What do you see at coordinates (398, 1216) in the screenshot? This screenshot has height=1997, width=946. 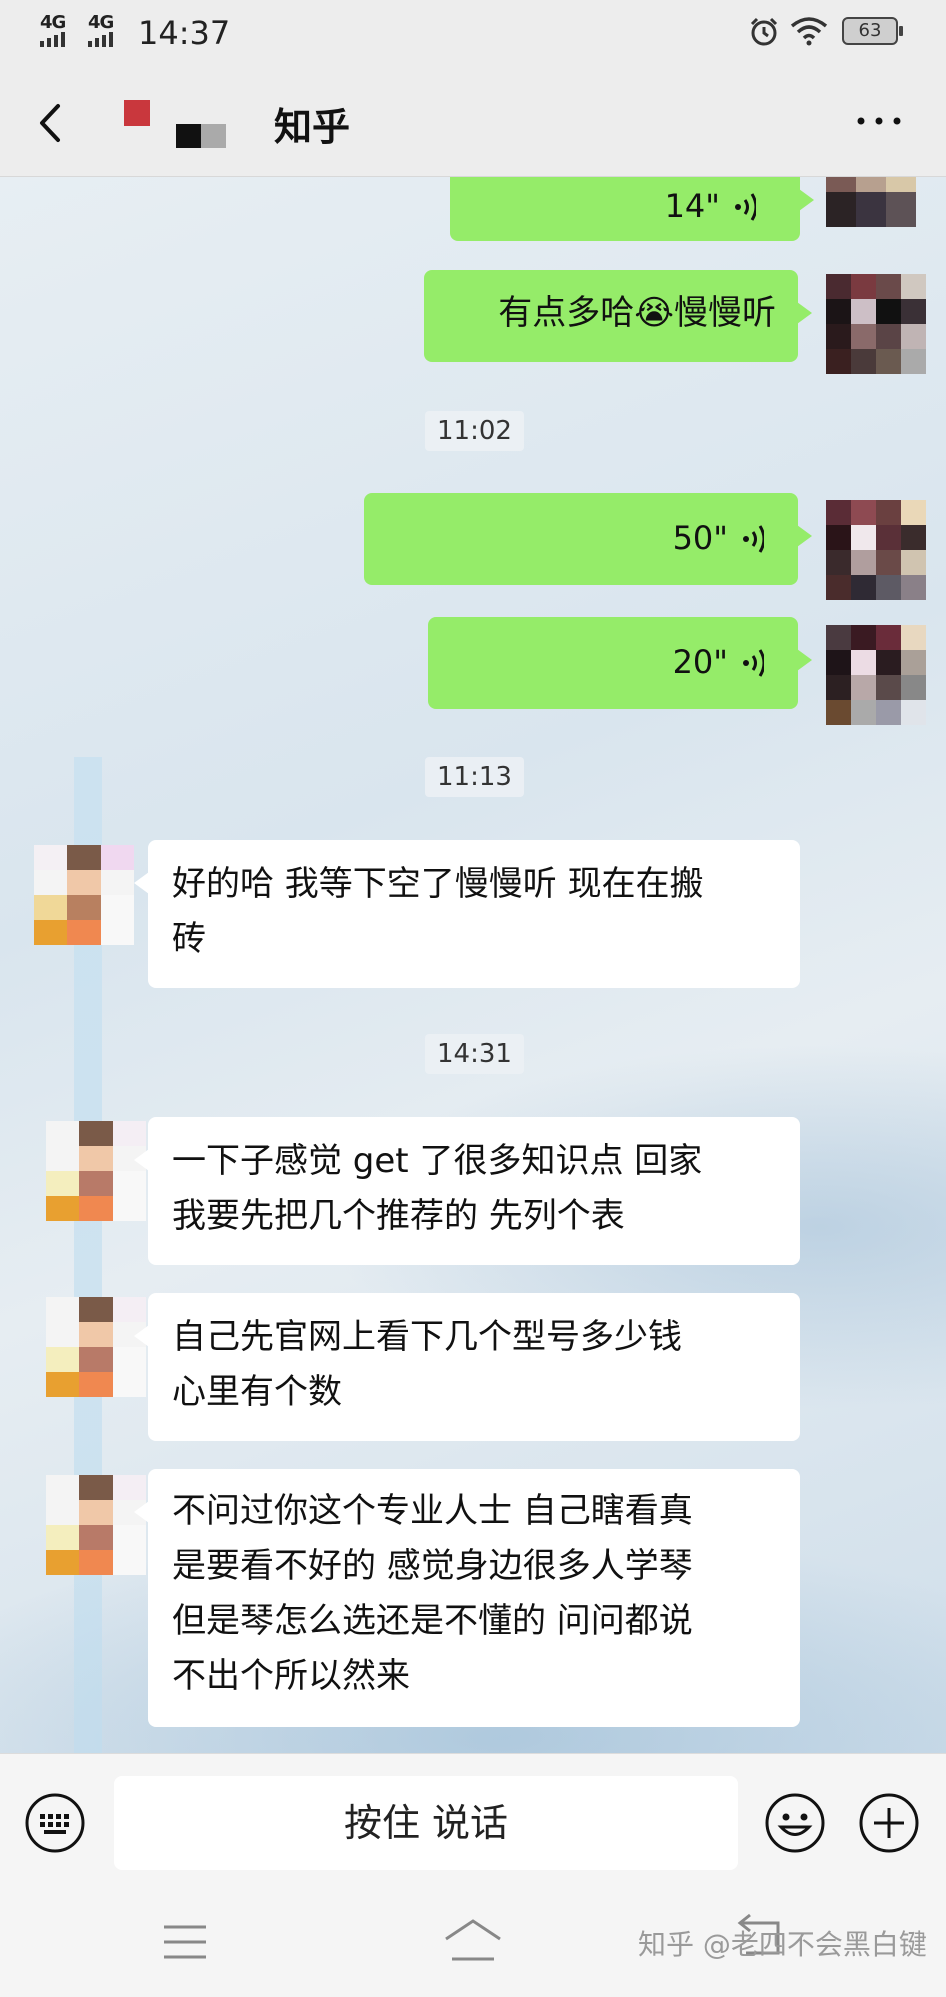 I see `message-text-line: 我要先把几个推荐的 先列个表` at bounding box center [398, 1216].